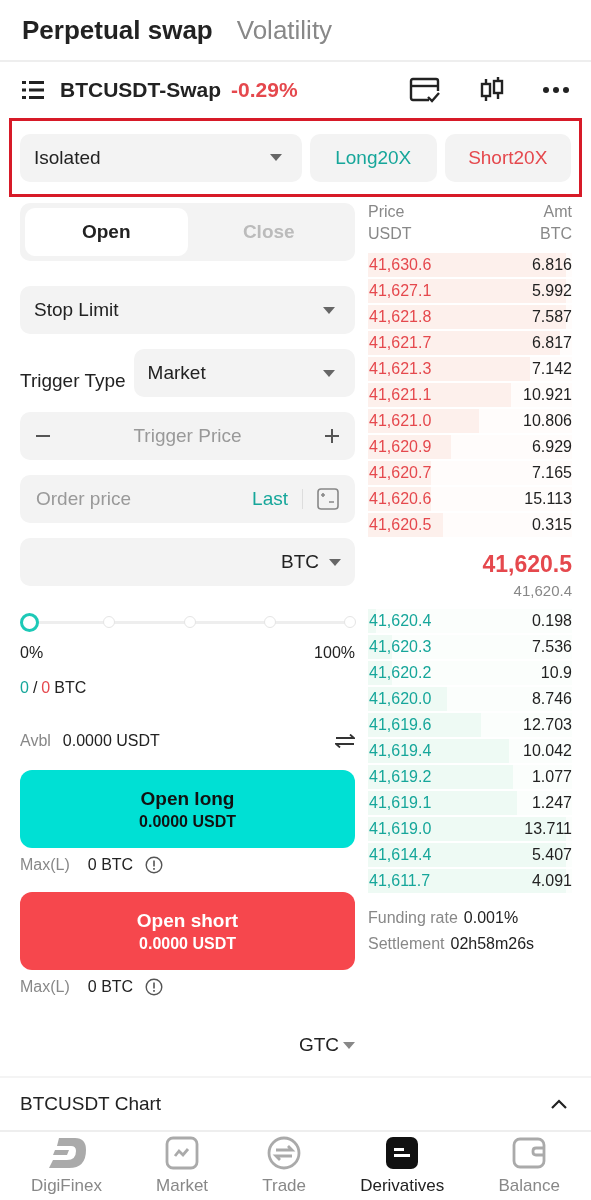 The image size is (591, 1200). I want to click on nav-item: DigiFinex, so click(66, 1166).